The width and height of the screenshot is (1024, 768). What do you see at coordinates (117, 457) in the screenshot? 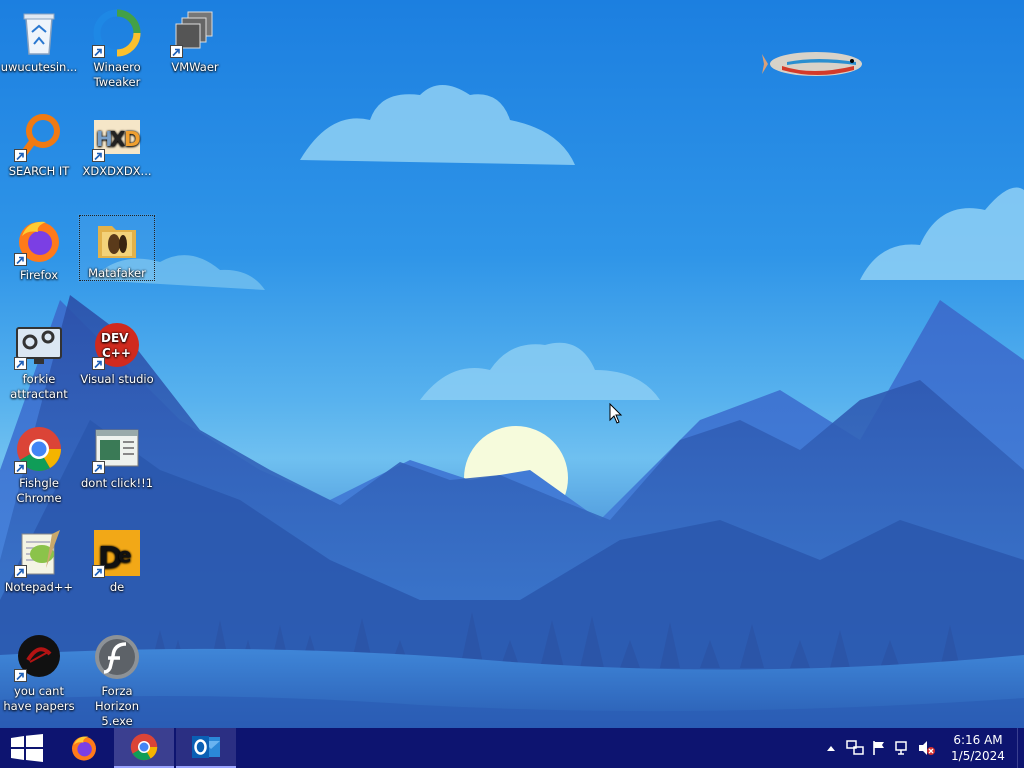
I see `desktop-icon-dont-click: dont click!!1` at bounding box center [117, 457].